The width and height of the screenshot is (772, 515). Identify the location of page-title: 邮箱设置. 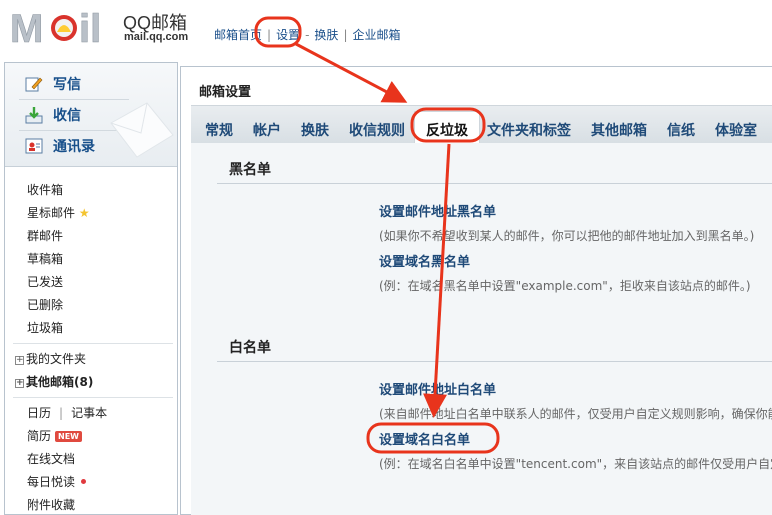
(225, 92).